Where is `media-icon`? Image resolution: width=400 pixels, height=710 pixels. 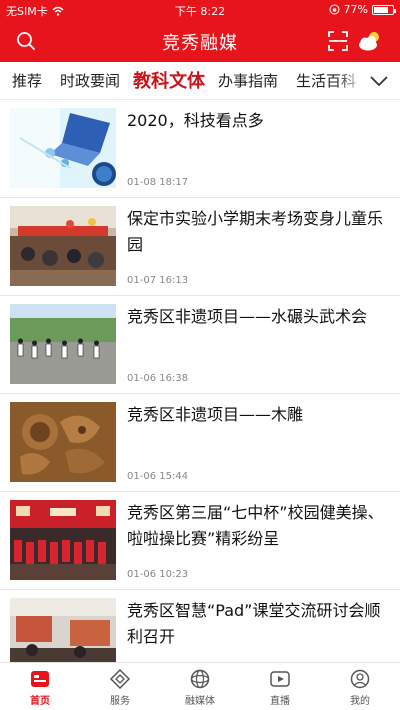 media-icon is located at coordinates (200, 679).